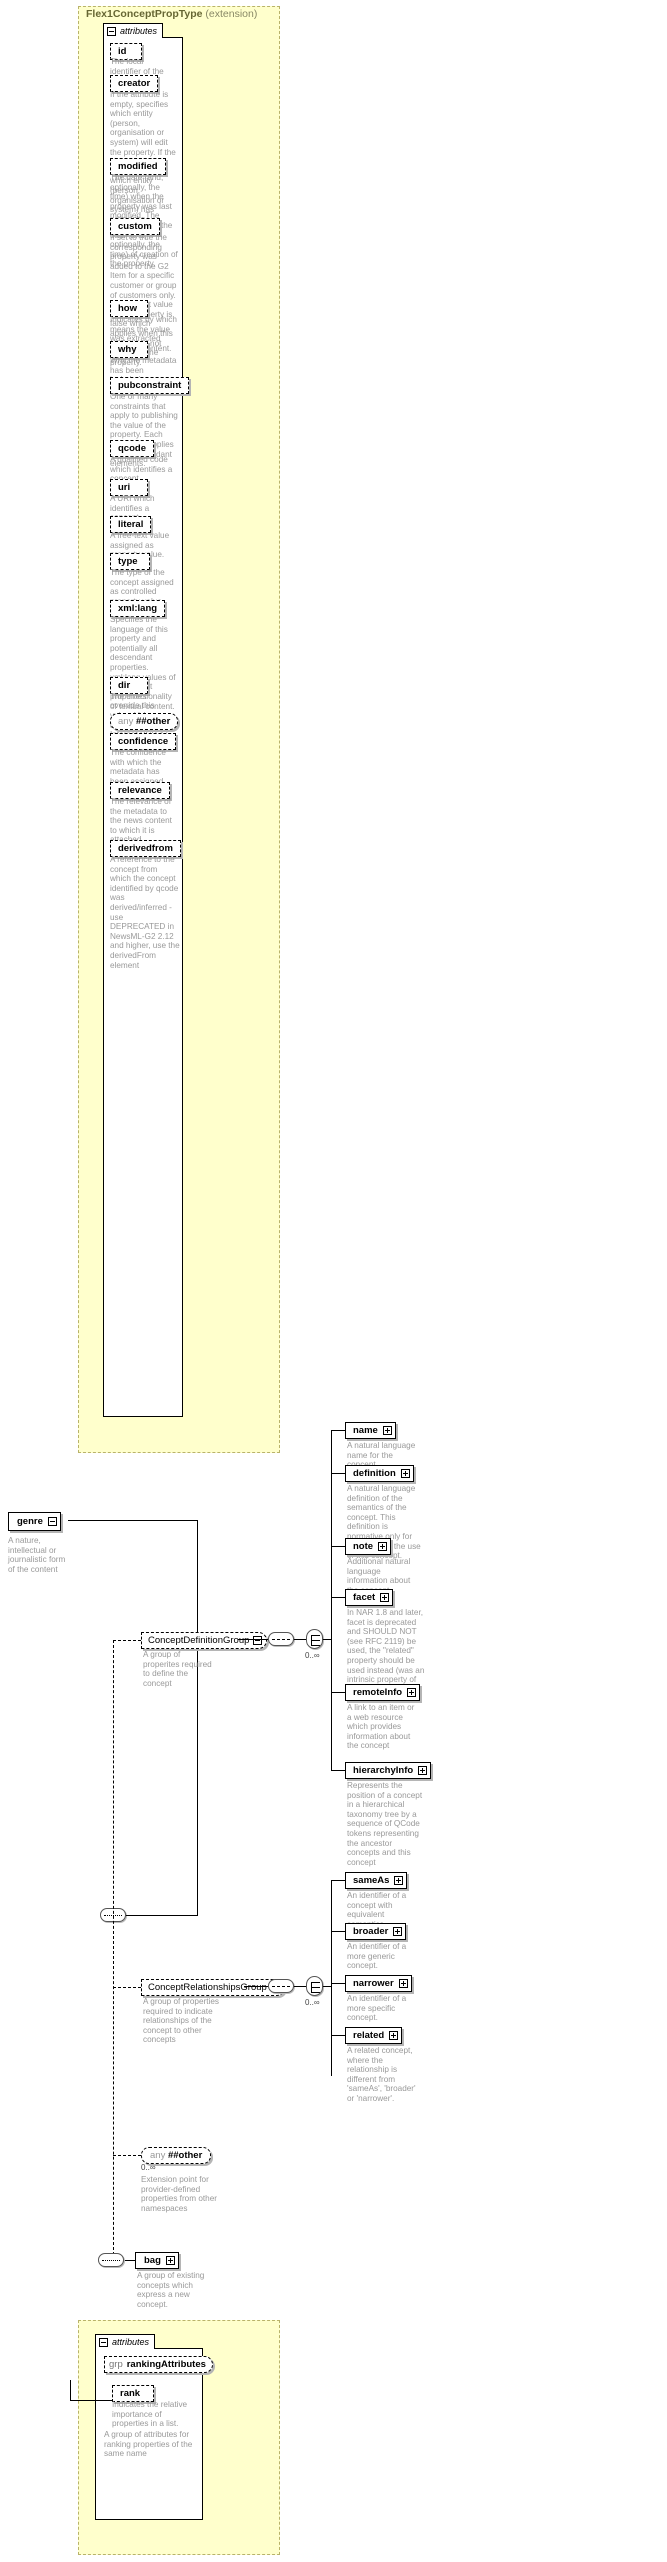  I want to click on cardinality-cdg: 0..∞, so click(312, 1655).